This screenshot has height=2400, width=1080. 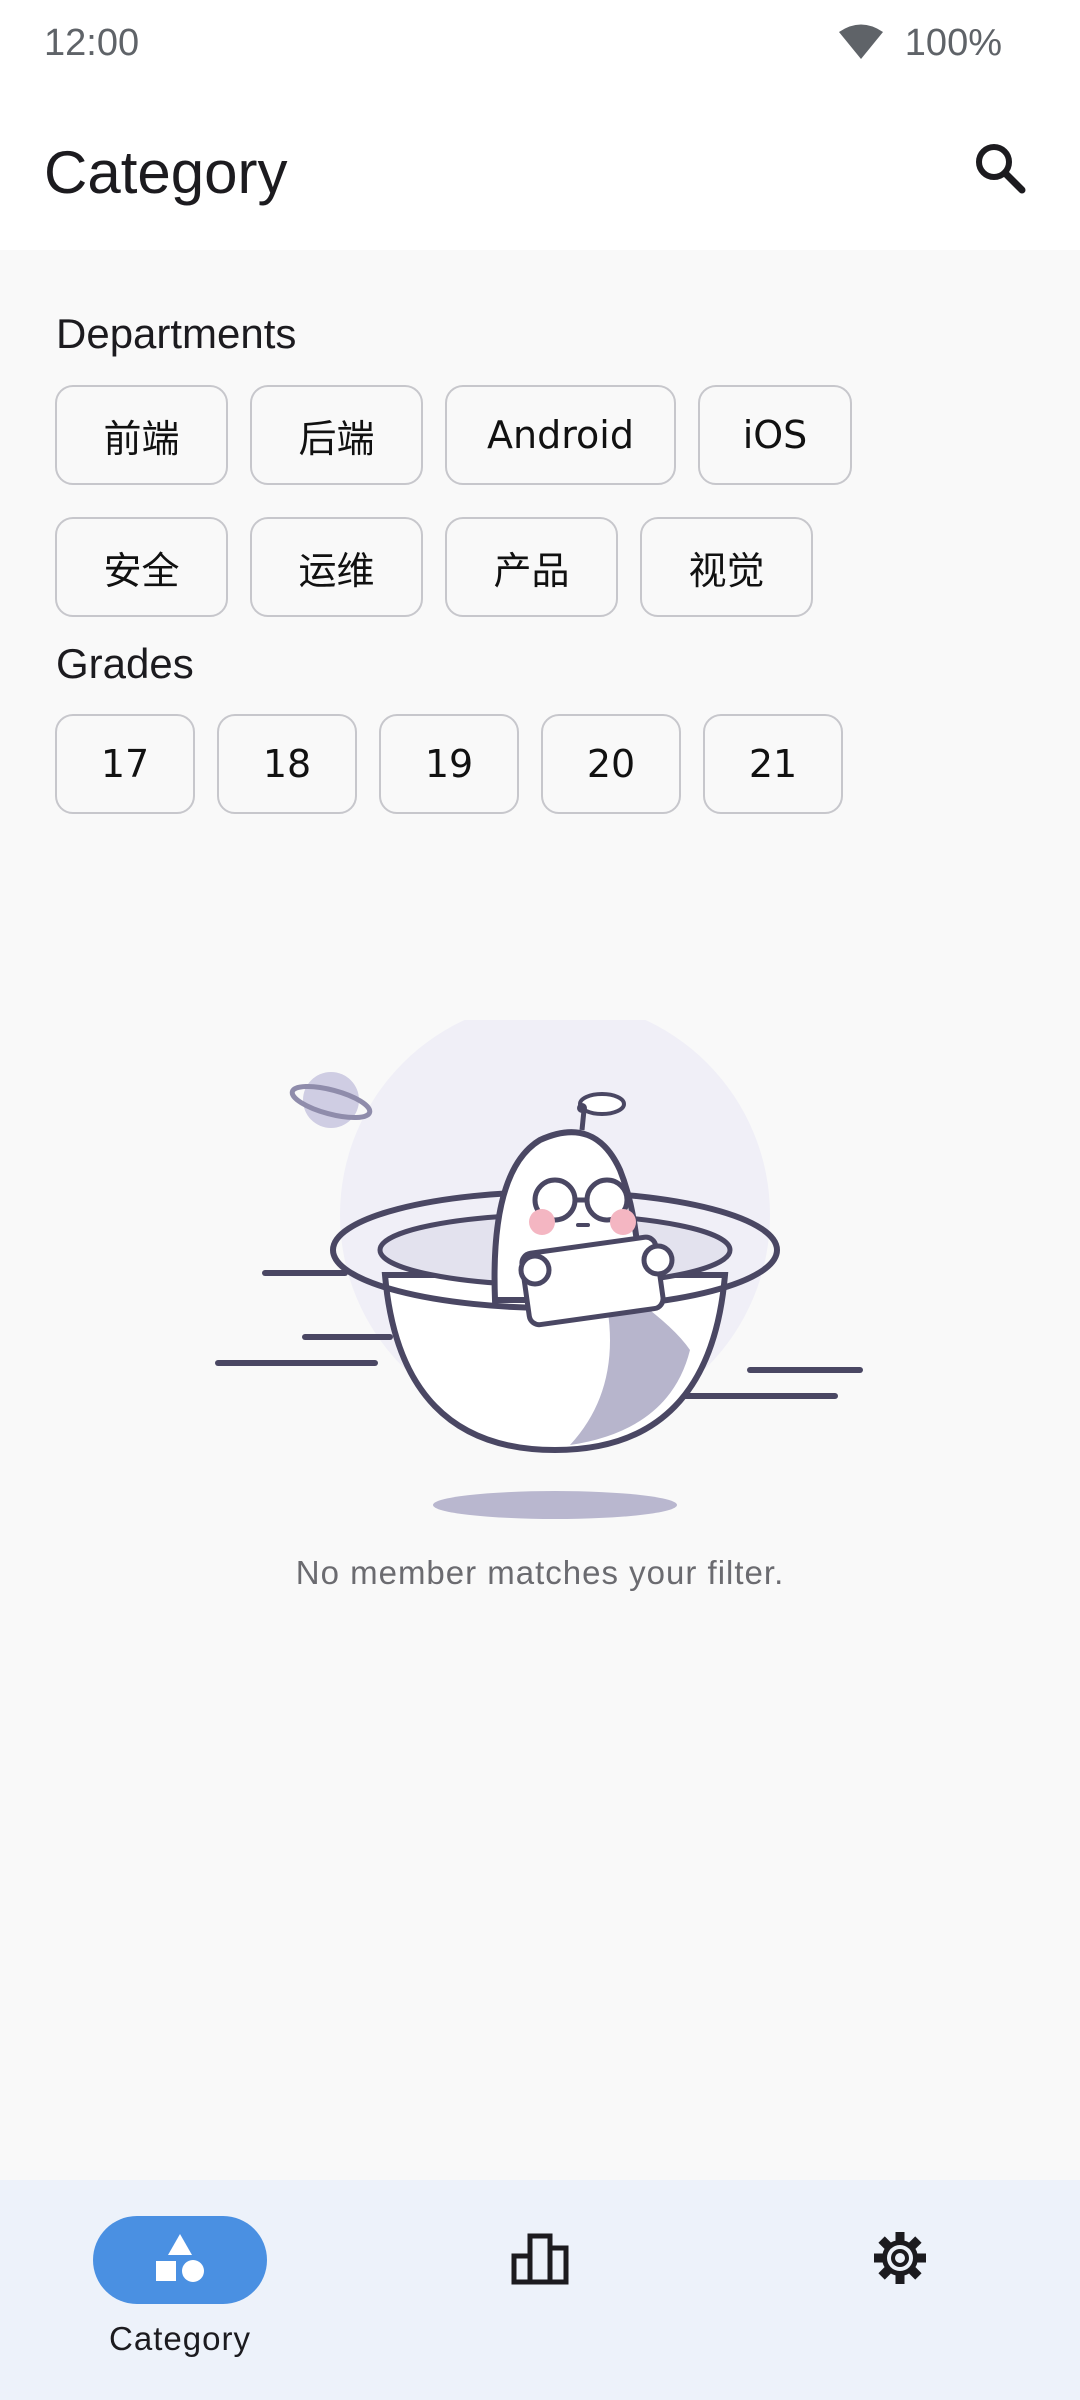 What do you see at coordinates (166, 172) in the screenshot?
I see `page-title: Category` at bounding box center [166, 172].